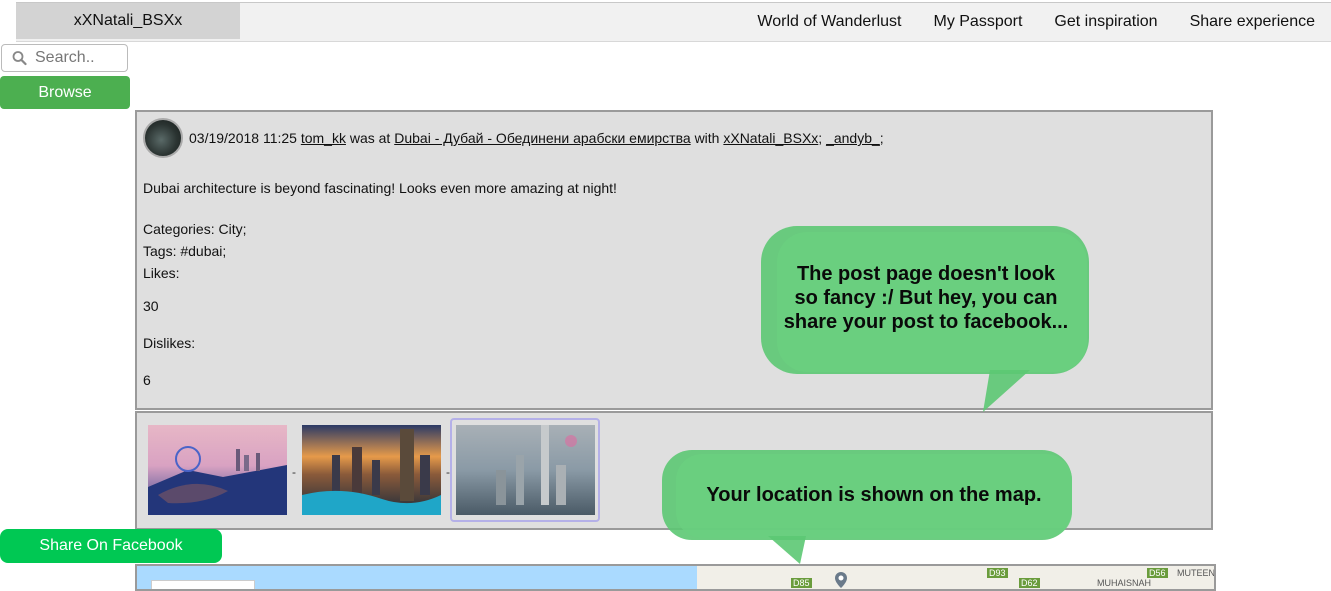  What do you see at coordinates (370, 138) in the screenshot?
I see `was-at-text: was at` at bounding box center [370, 138].